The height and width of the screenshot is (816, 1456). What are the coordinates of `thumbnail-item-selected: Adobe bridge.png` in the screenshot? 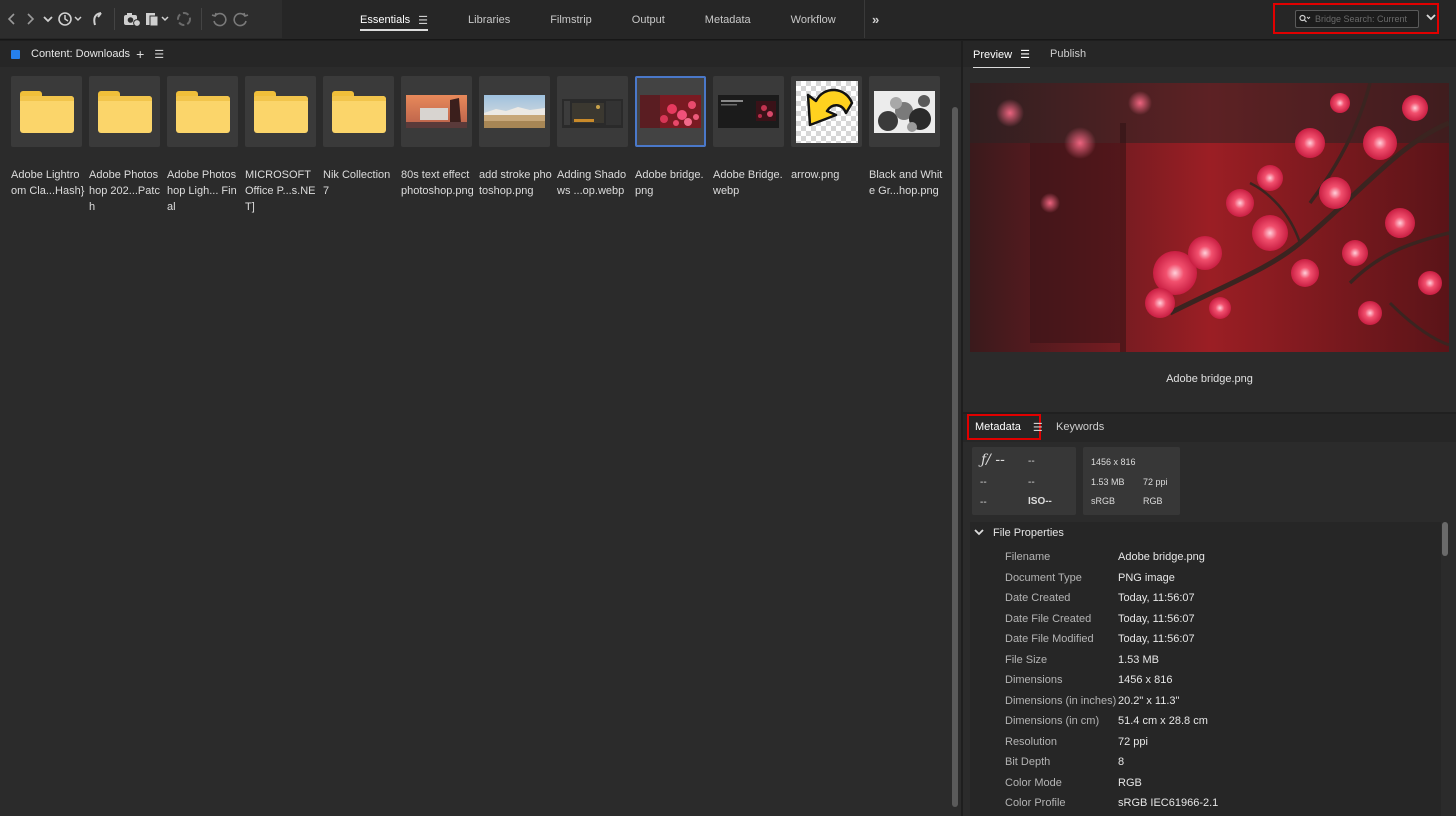 It's located at (674, 145).